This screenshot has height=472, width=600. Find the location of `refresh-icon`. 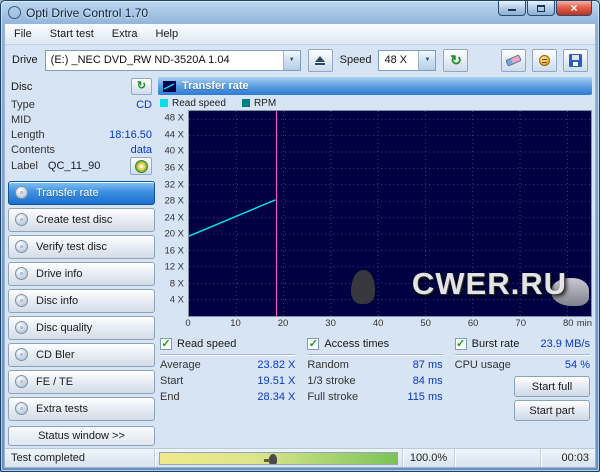

refresh-icon is located at coordinates (141, 86).